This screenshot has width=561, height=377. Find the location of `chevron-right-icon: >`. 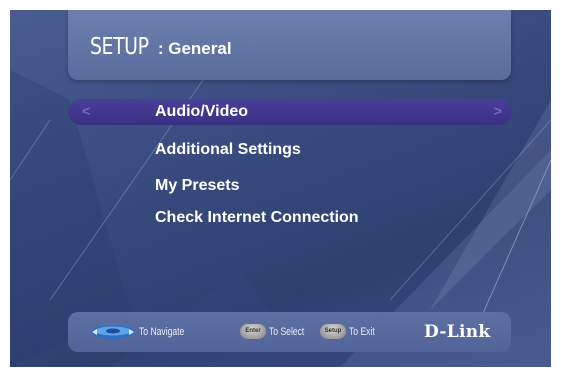

chevron-right-icon: > is located at coordinates (497, 111).